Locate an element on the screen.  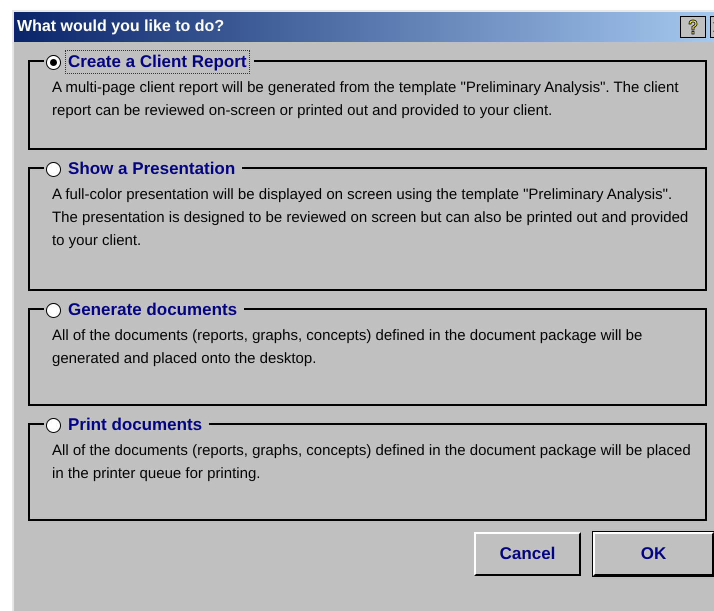
option-label: Print documents is located at coordinates (135, 425).